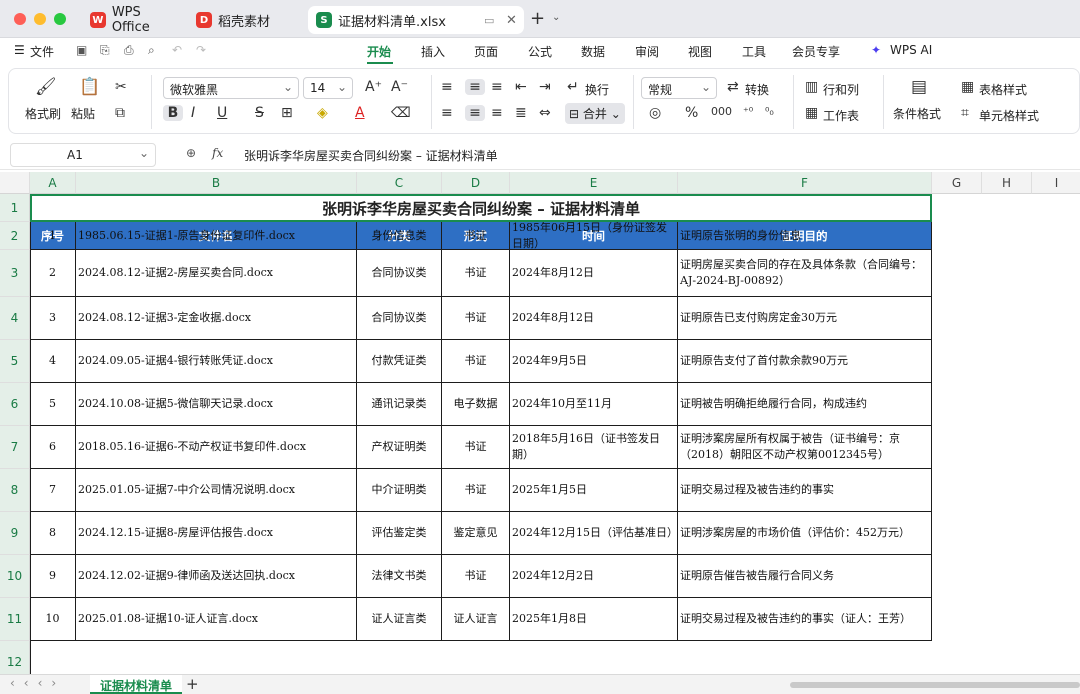 The width and height of the screenshot is (1080, 694). Describe the element at coordinates (216, 273) in the screenshot. I see `table-cell: 2024.08.12-证据2-房屋买卖合同.docx` at that location.